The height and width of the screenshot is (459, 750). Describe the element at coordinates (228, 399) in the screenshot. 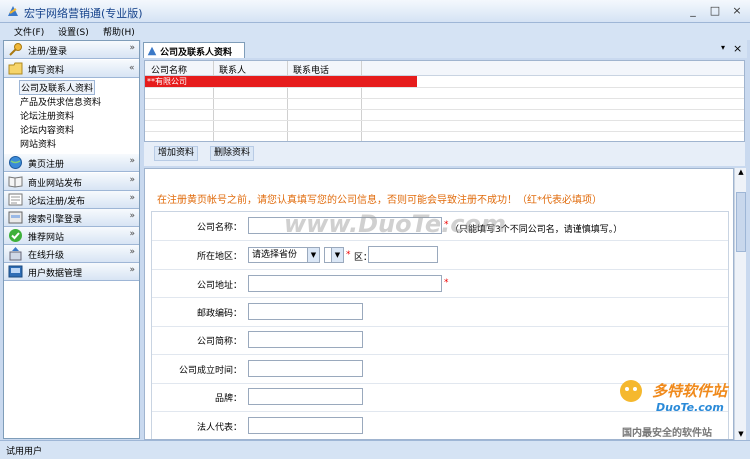

I see `label-brand: 品牌：` at that location.